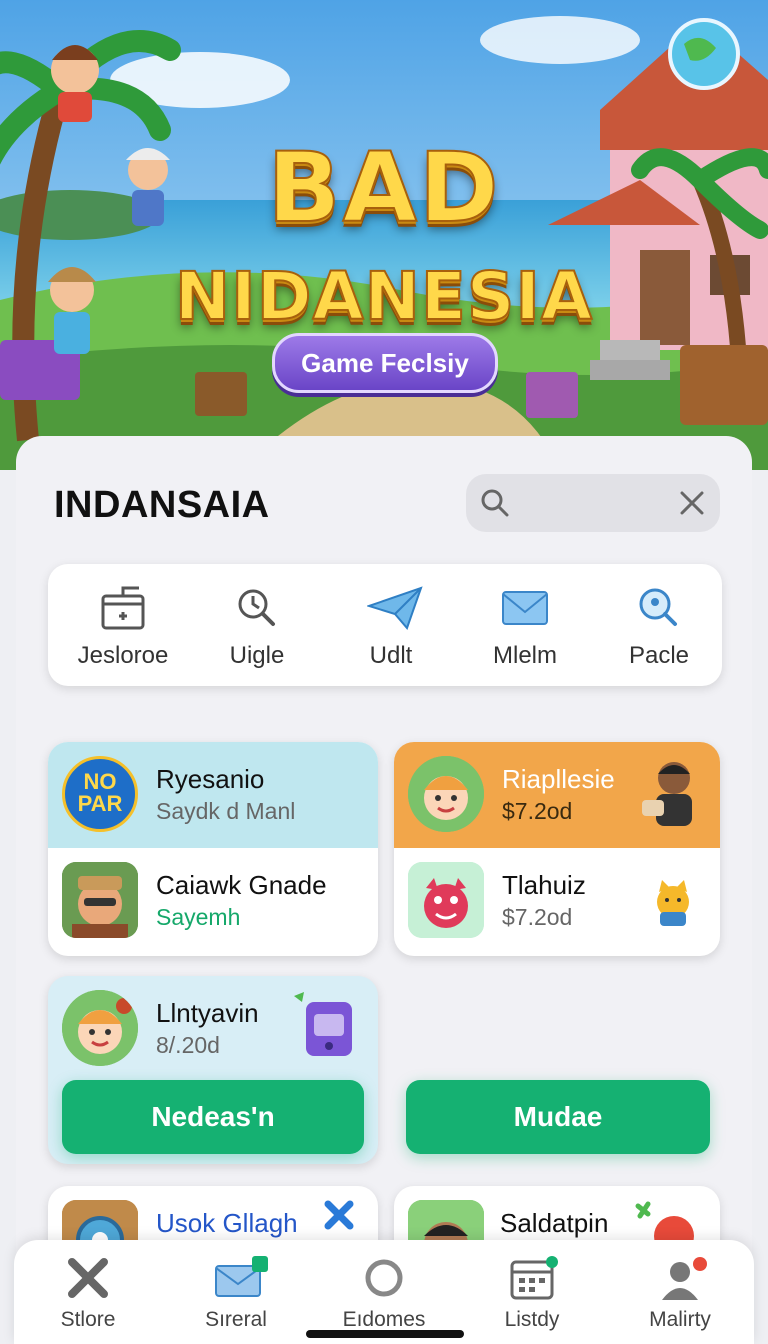  I want to click on quick-action-uigle: Uigle, so click(257, 625).